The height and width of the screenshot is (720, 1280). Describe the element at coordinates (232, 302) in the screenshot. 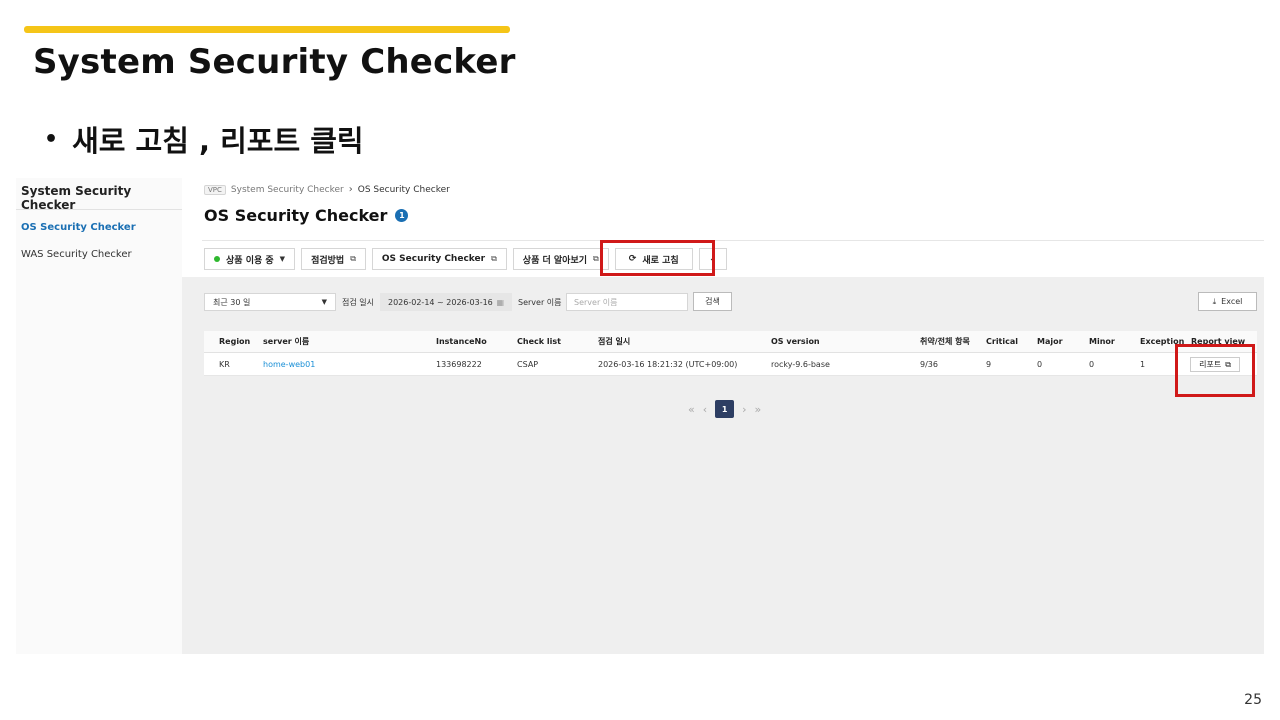

I see `period-value: 최근 30 일` at that location.